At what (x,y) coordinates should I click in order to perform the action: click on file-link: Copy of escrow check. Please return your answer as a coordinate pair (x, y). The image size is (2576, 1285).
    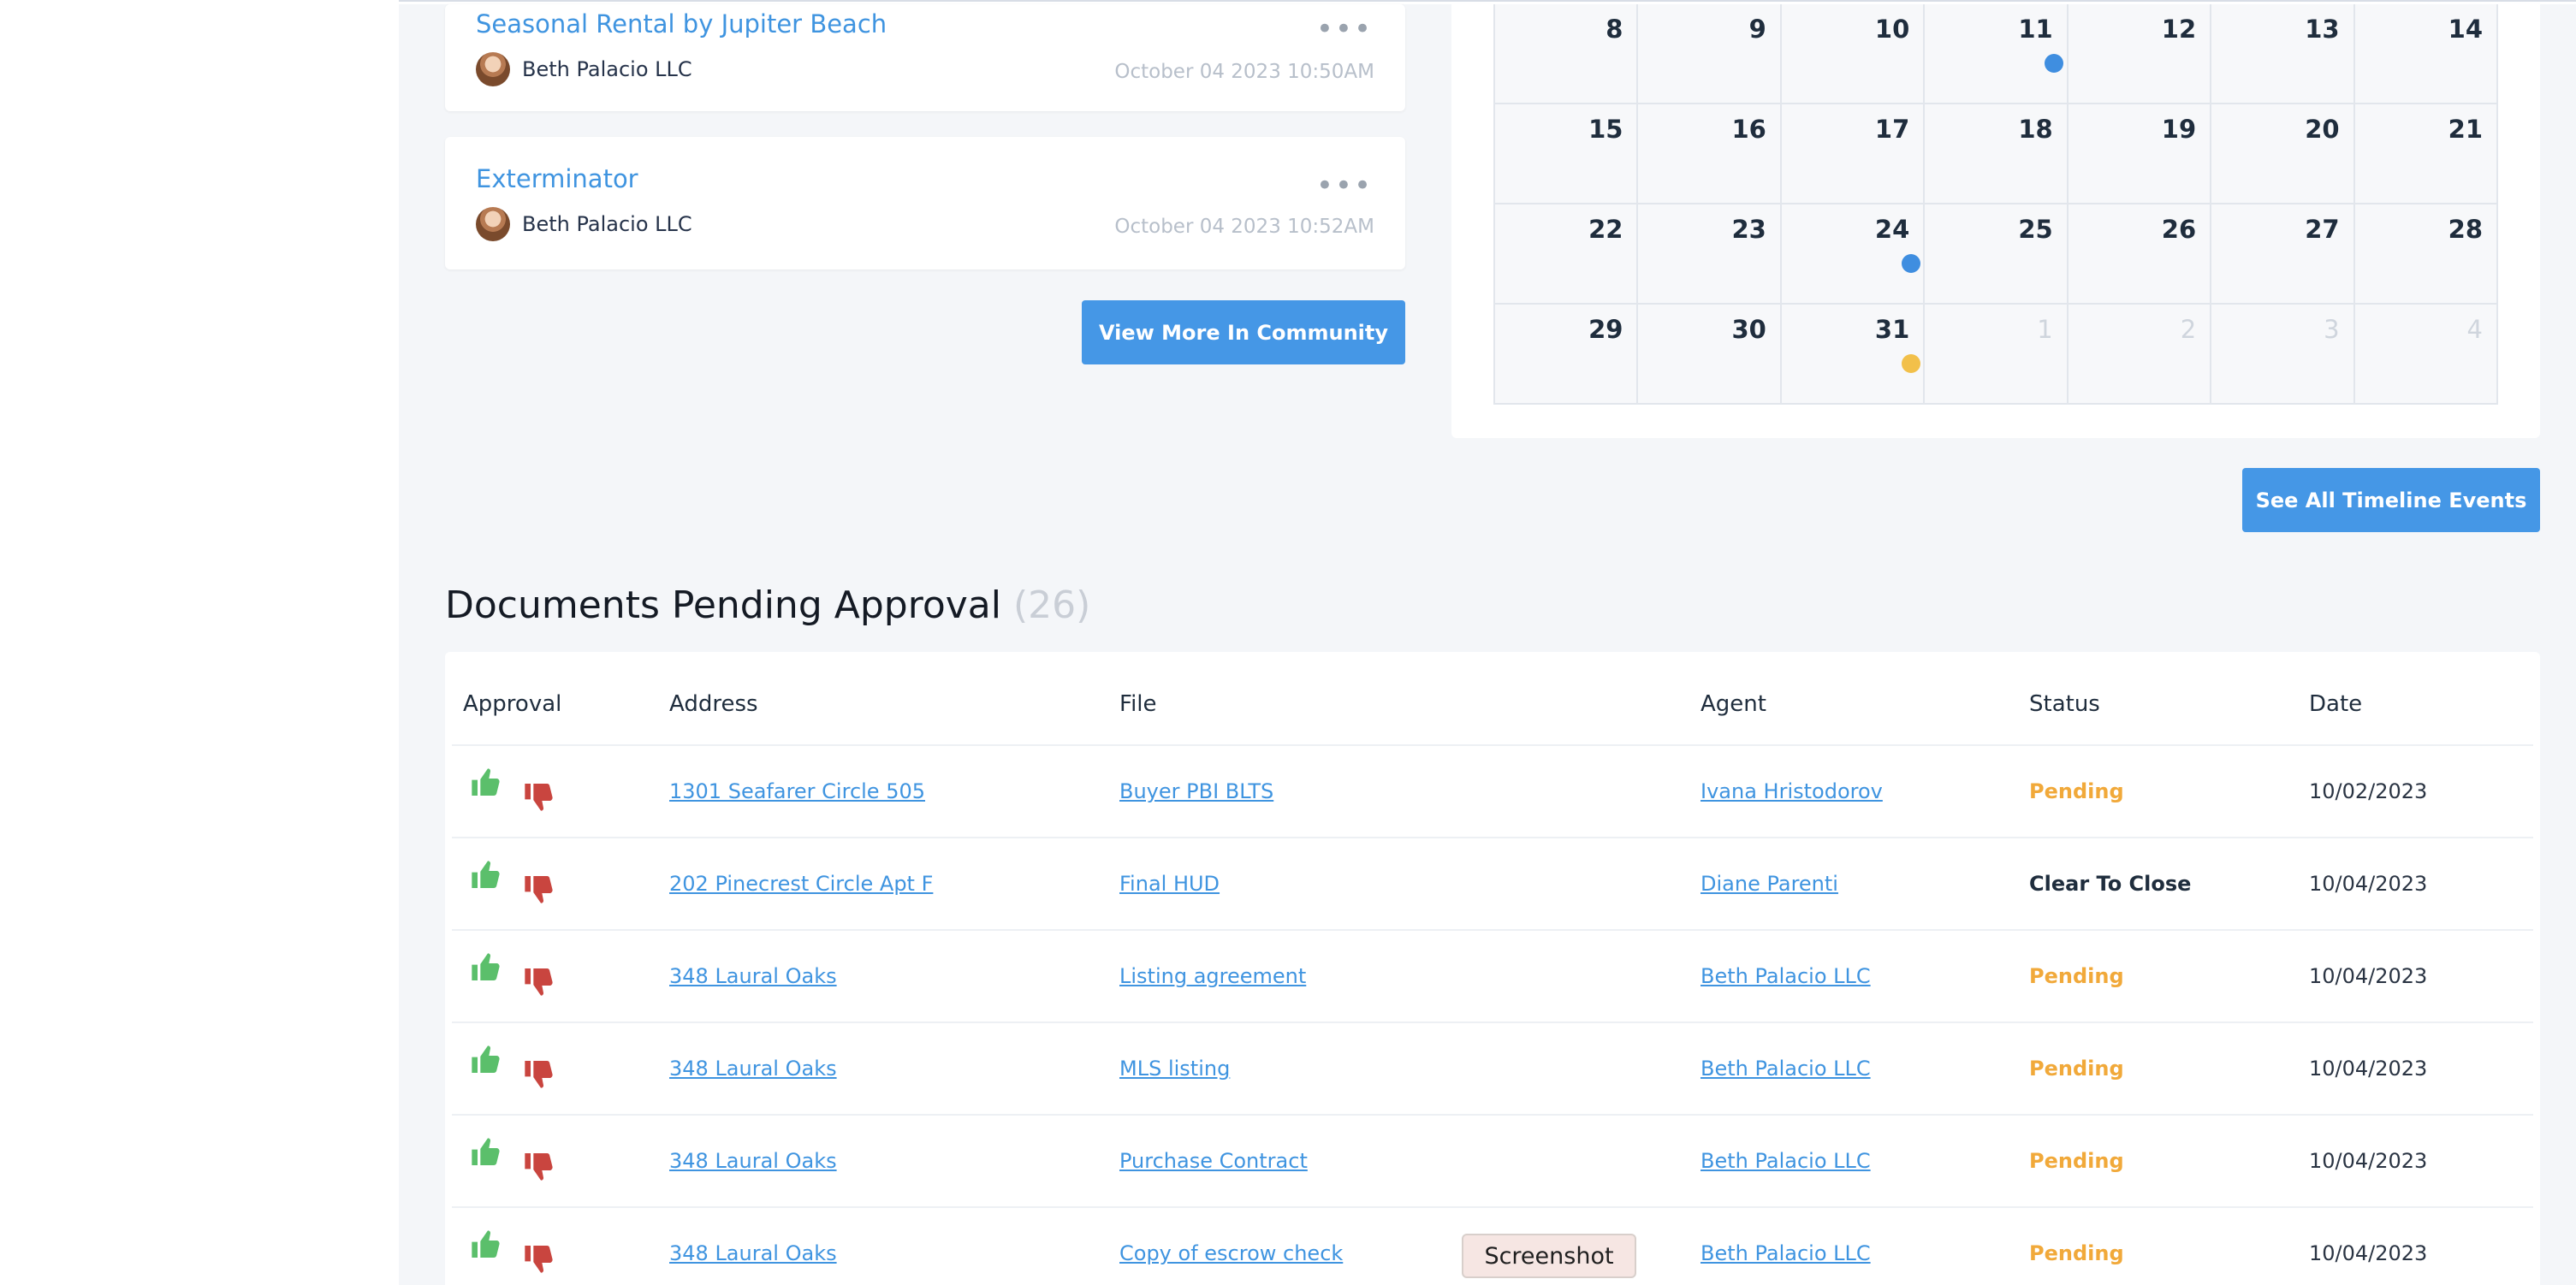
    Looking at the image, I should click on (1231, 1253).